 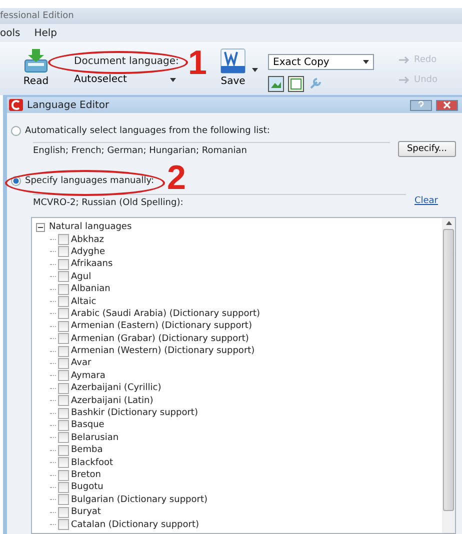 What do you see at coordinates (81, 363) in the screenshot?
I see `tree-item-label: Avar` at bounding box center [81, 363].